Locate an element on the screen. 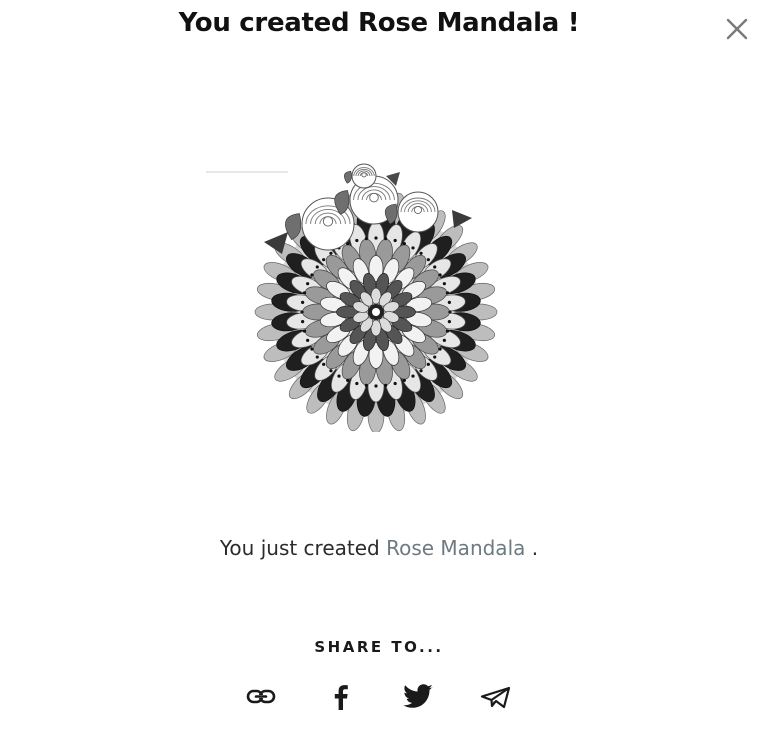 The height and width of the screenshot is (731, 776). share-telegram-button is located at coordinates (496, 697).